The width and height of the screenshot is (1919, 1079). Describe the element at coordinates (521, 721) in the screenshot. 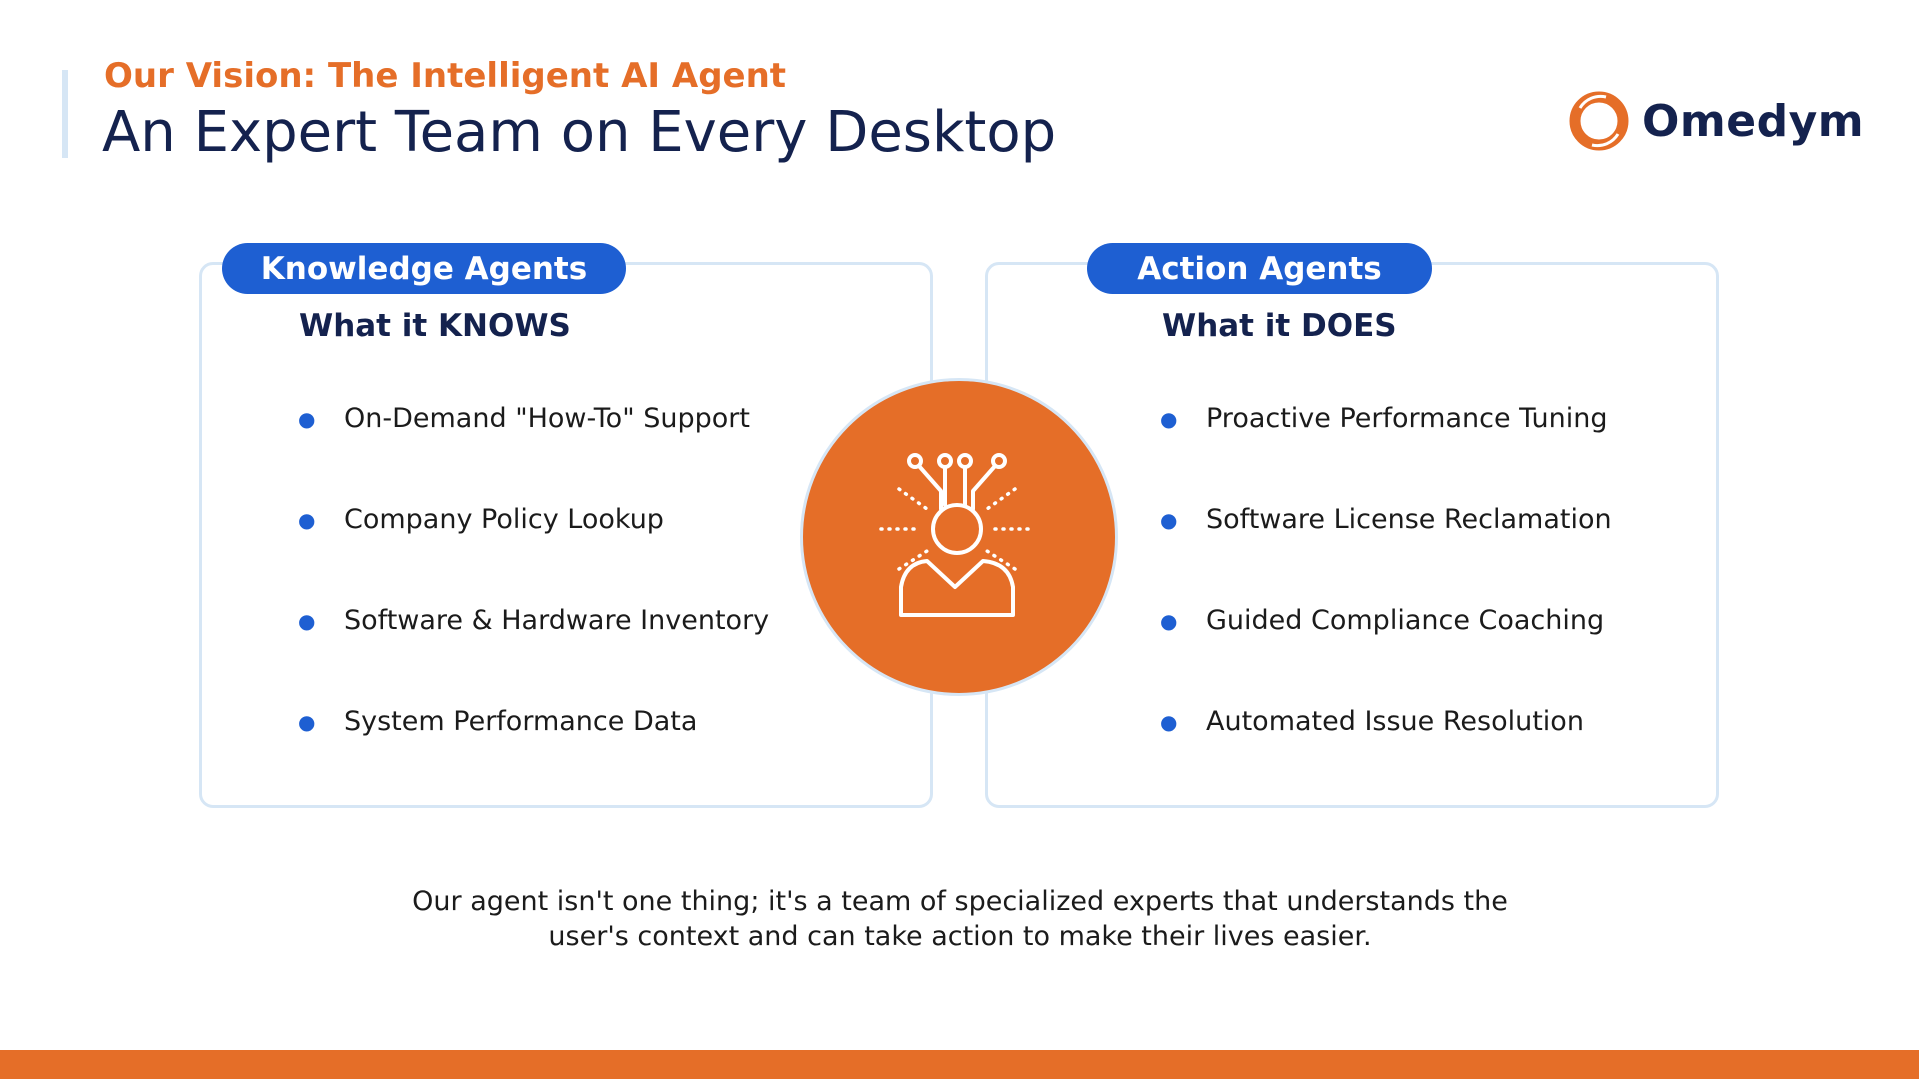

I see `list-item-text: System Performance Data` at that location.